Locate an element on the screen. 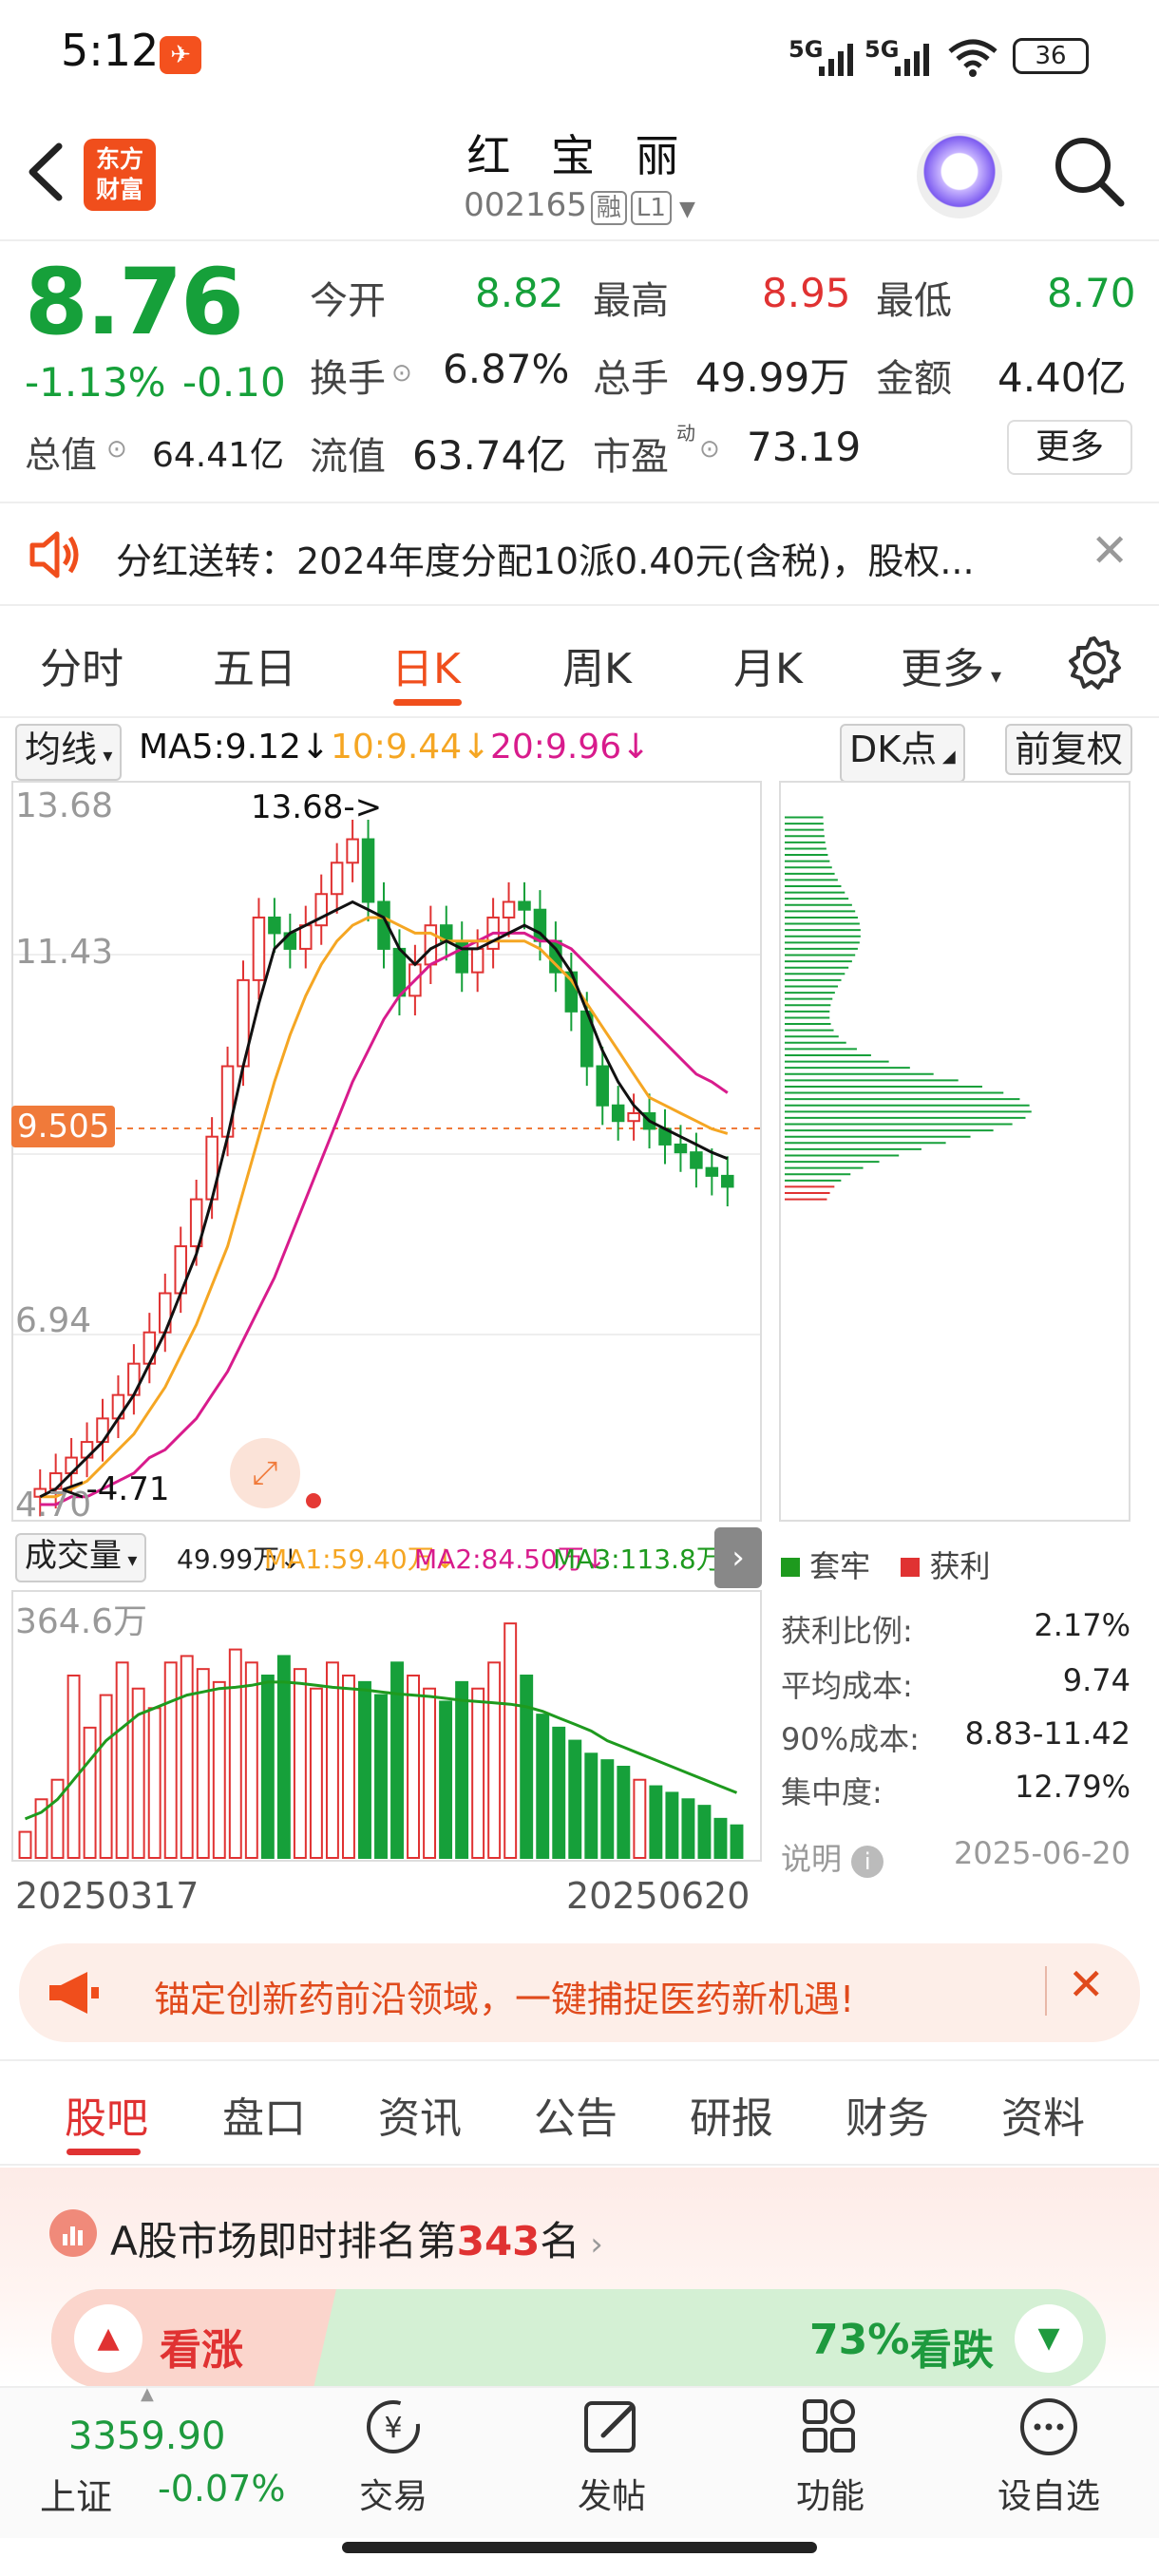  legend-trapped: 套牢 is located at coordinates (840, 1566).